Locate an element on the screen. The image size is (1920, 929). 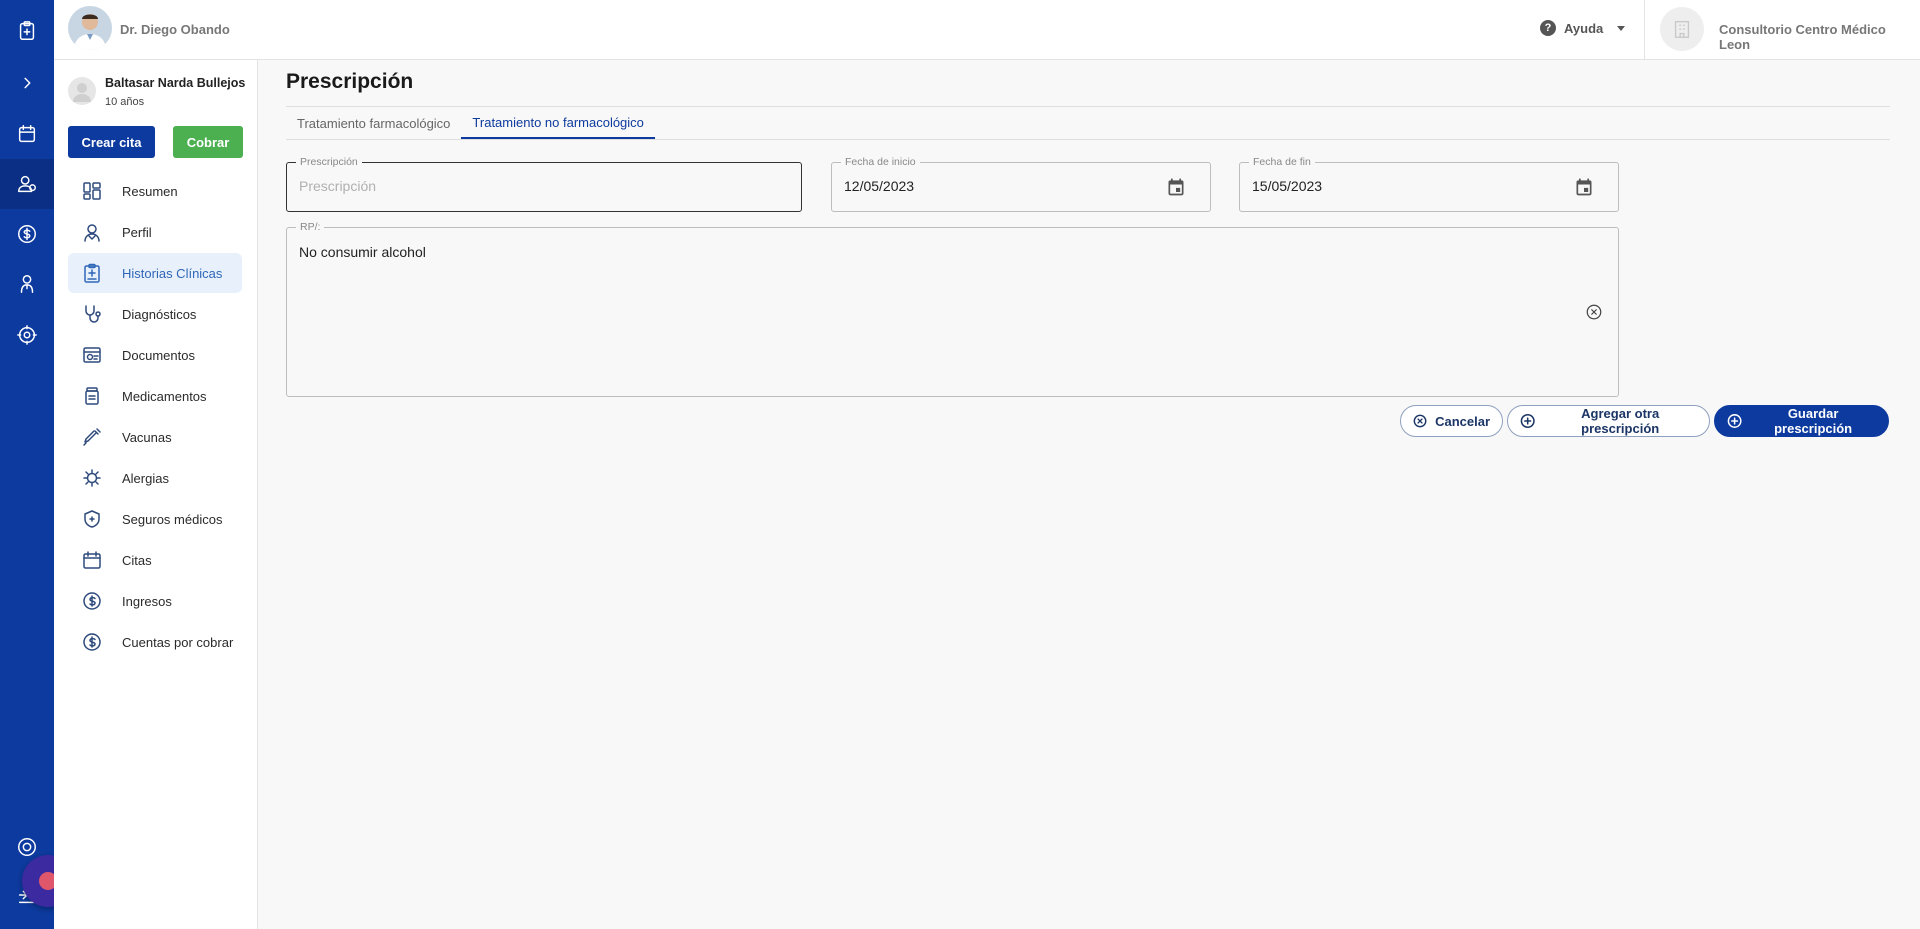
doctor-avatar is located at coordinates (90, 28).